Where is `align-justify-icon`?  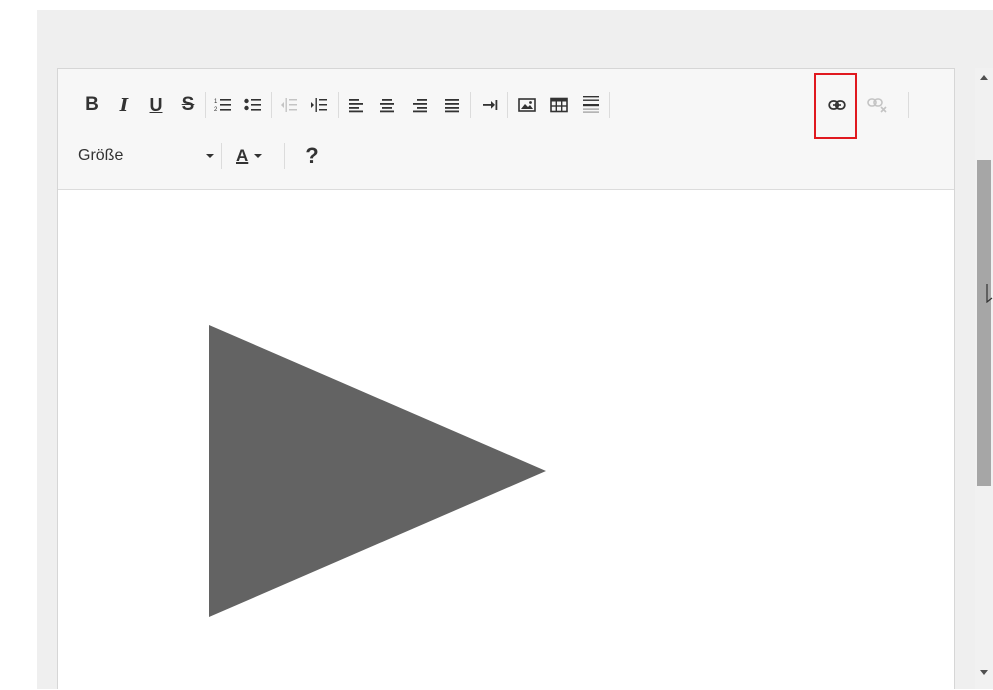
align-justify-icon is located at coordinates (452, 106).